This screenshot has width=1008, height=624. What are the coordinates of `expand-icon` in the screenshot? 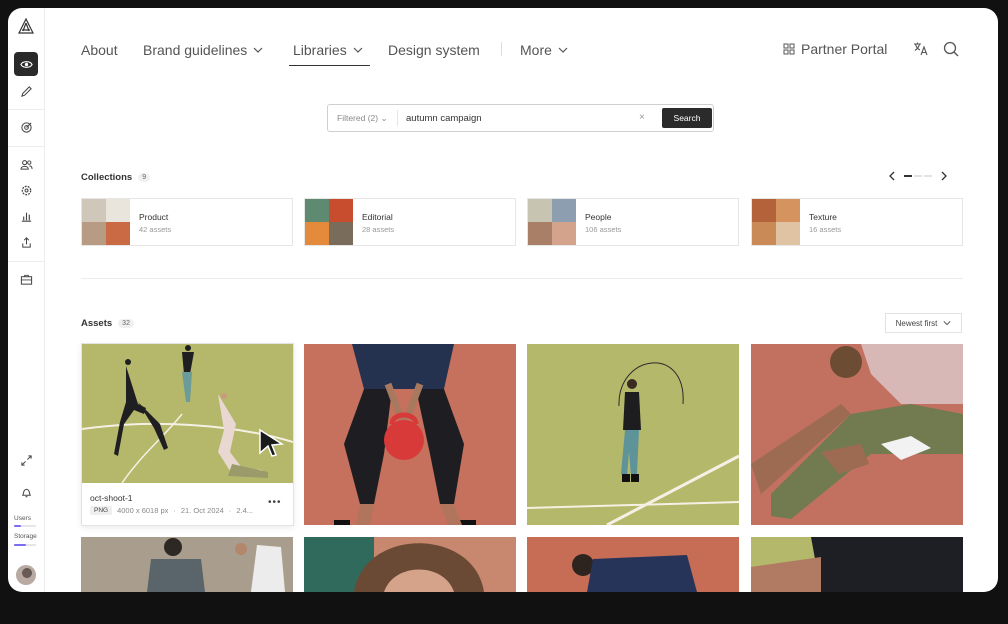 It's located at (26, 460).